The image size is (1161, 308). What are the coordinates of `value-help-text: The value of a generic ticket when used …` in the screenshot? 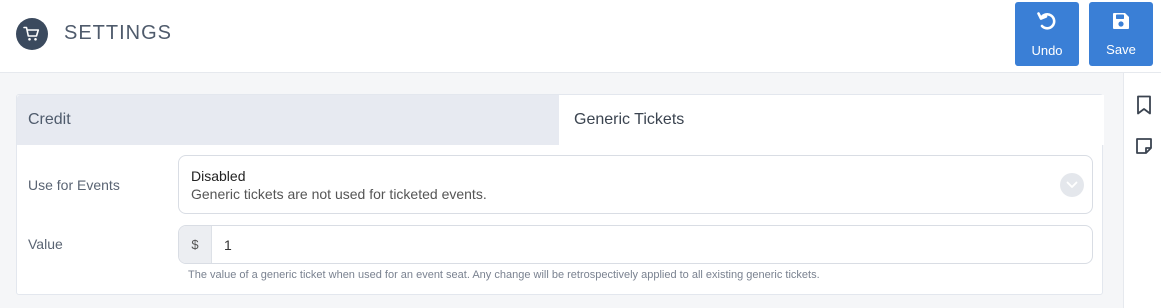 It's located at (504, 275).